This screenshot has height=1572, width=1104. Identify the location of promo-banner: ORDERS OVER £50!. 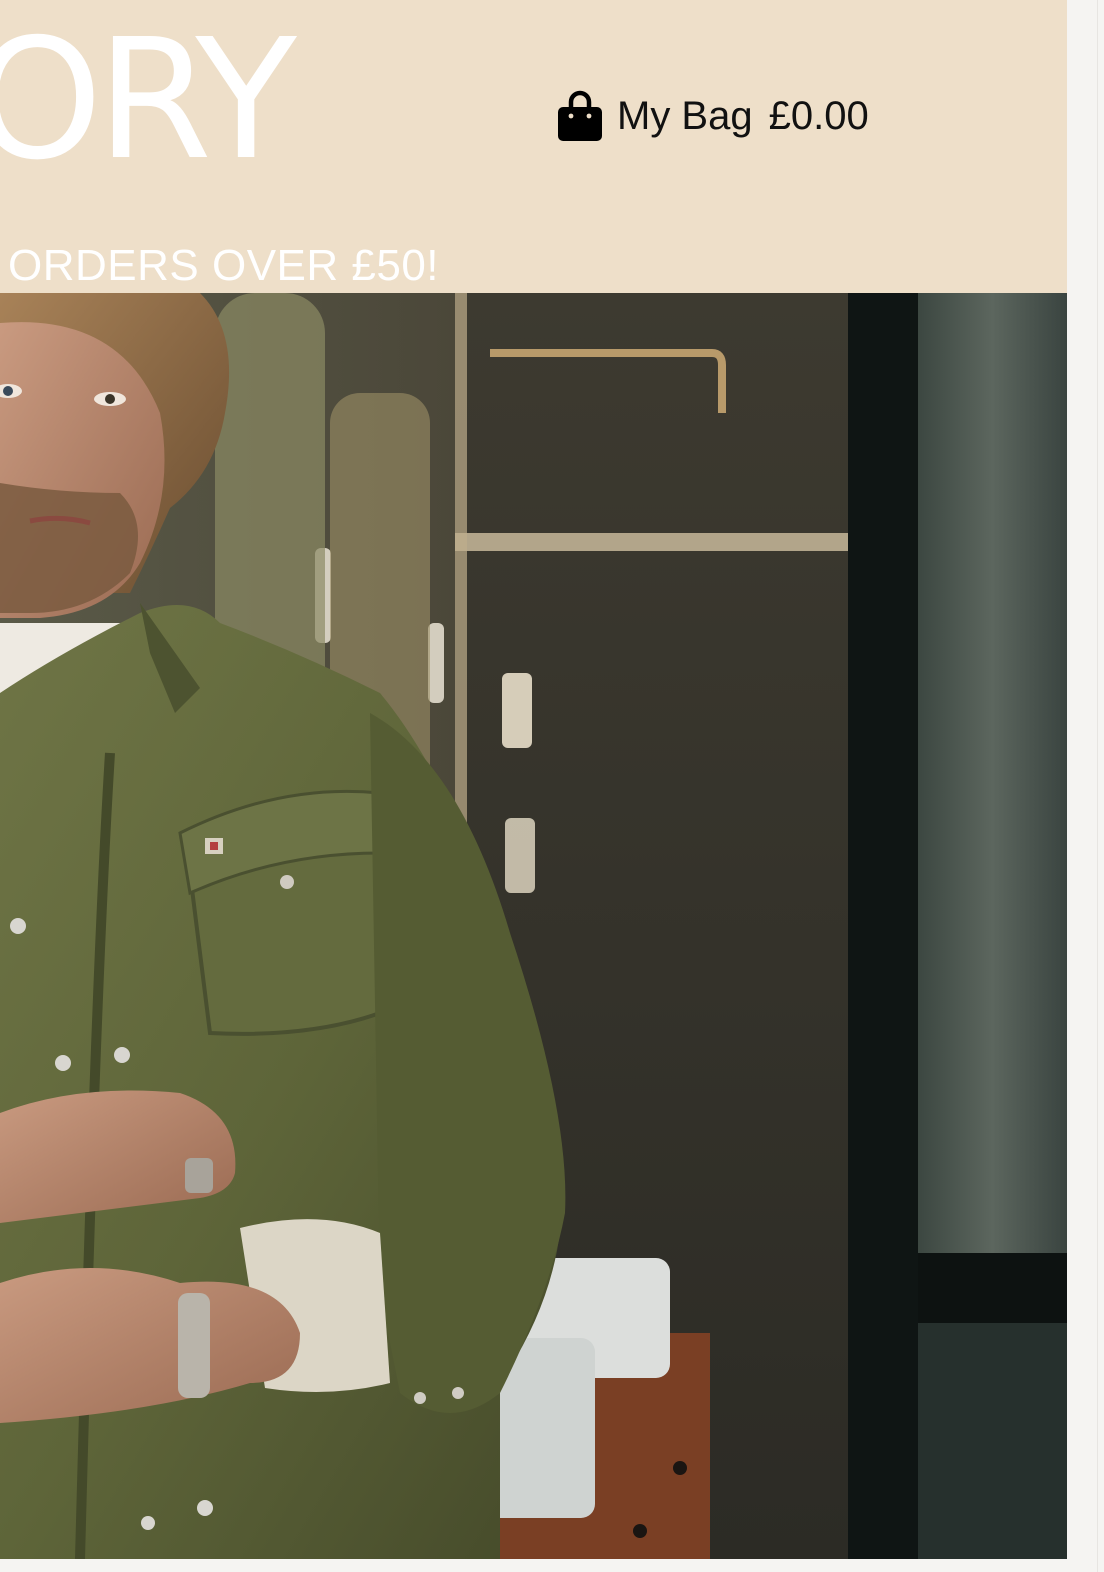
(548, 264).